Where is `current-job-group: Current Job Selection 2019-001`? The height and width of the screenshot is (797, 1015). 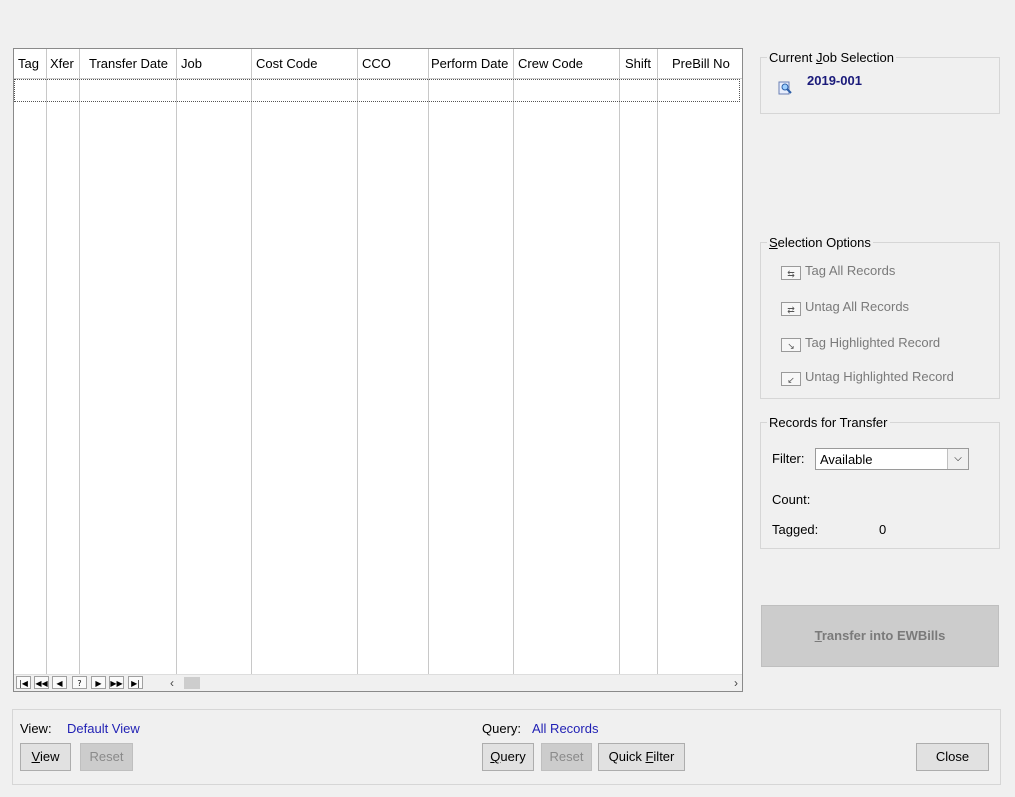 current-job-group: Current Job Selection 2019-001 is located at coordinates (880, 82).